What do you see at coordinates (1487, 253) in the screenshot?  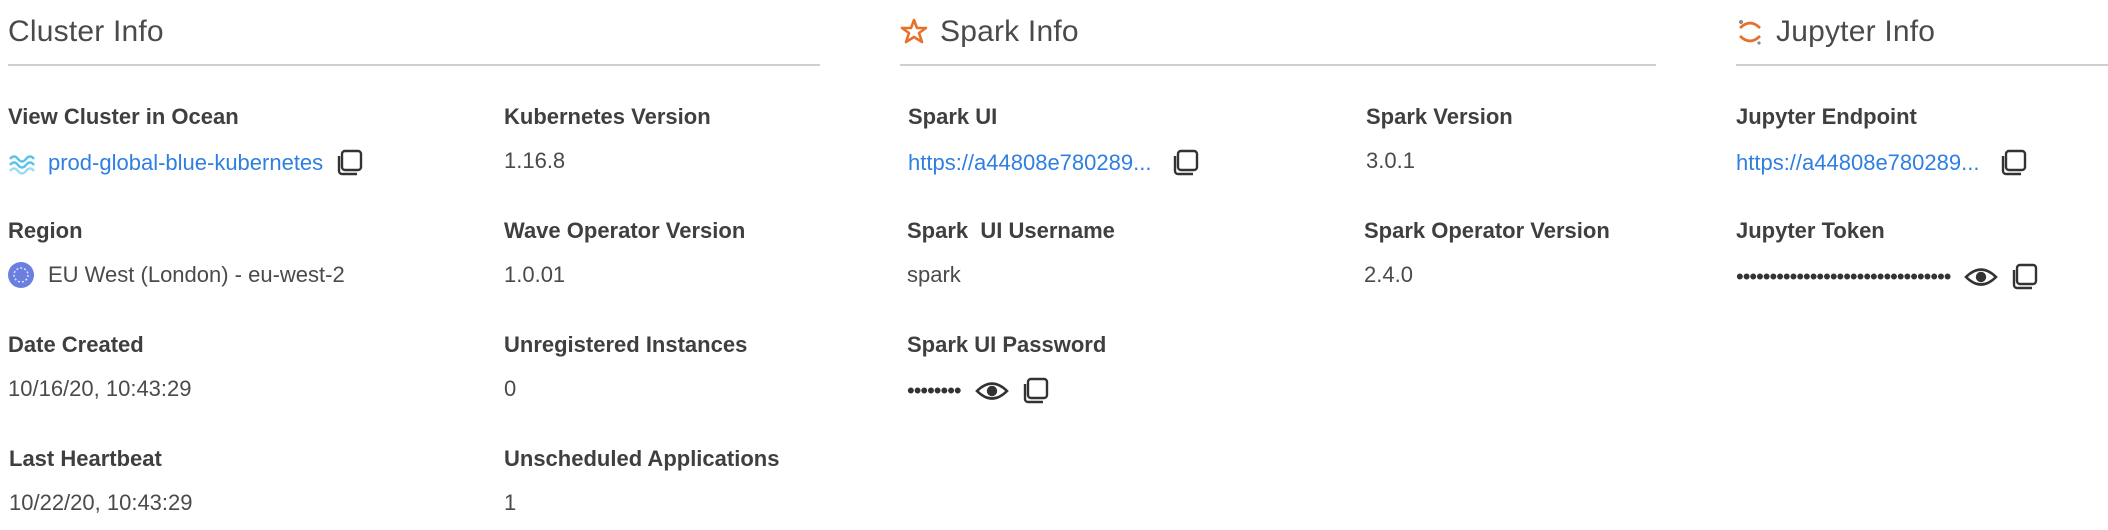 I see `spark-operator-version-field: Spark Operator Version 2.4.0` at bounding box center [1487, 253].